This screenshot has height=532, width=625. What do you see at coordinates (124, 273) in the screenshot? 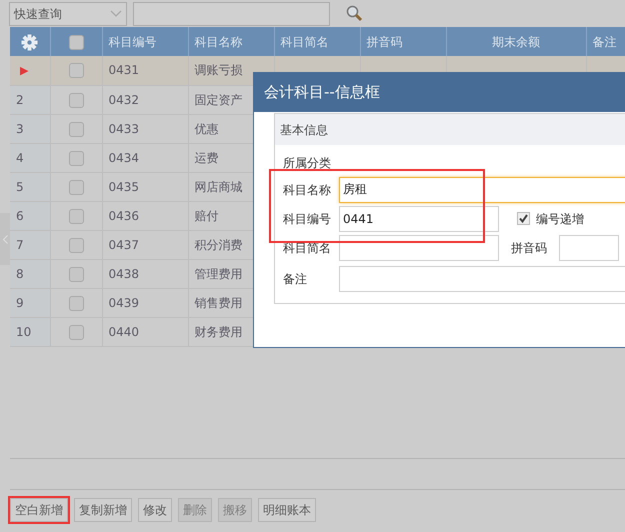
I see `table-cell: 0438` at bounding box center [124, 273].